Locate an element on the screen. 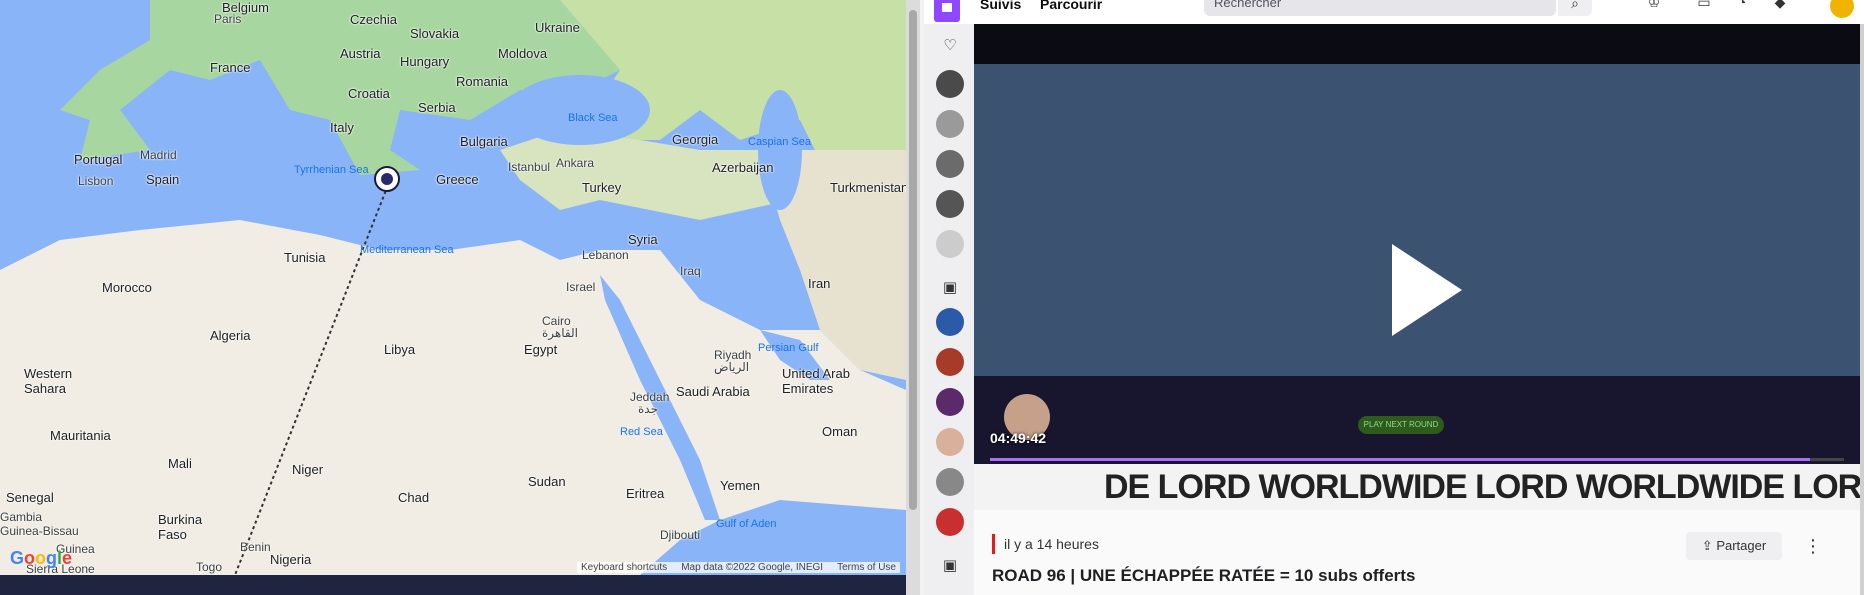 This screenshot has height=595, width=1864. share-button: ⇪ Partager is located at coordinates (1734, 546).